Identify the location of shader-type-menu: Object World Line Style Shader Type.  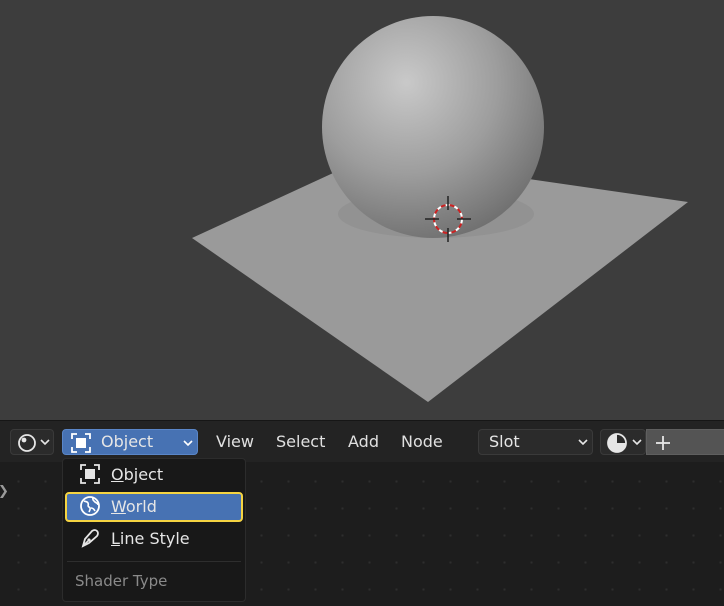
(154, 530).